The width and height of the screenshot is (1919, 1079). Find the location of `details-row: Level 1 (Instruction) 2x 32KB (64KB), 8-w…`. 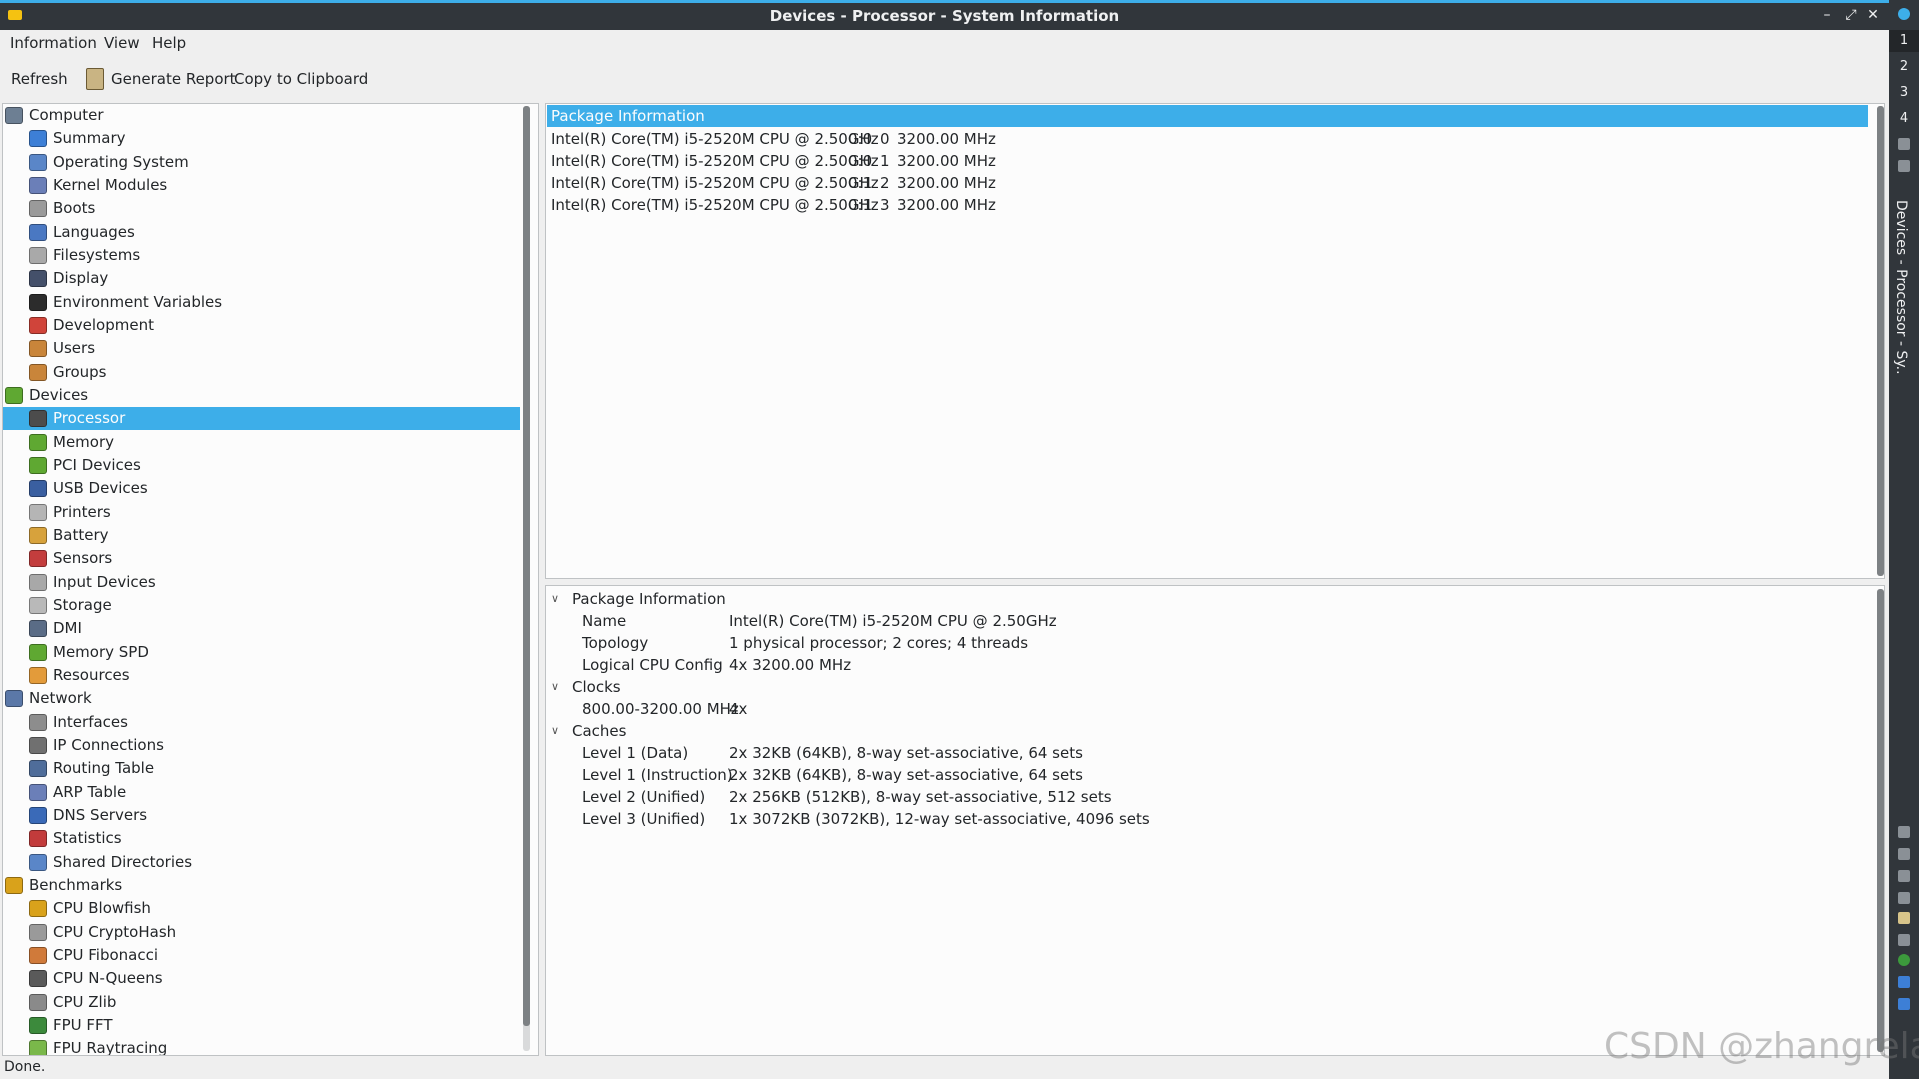

details-row: Level 1 (Instruction) 2x 32KB (64KB), 8-w… is located at coordinates (1032, 775).